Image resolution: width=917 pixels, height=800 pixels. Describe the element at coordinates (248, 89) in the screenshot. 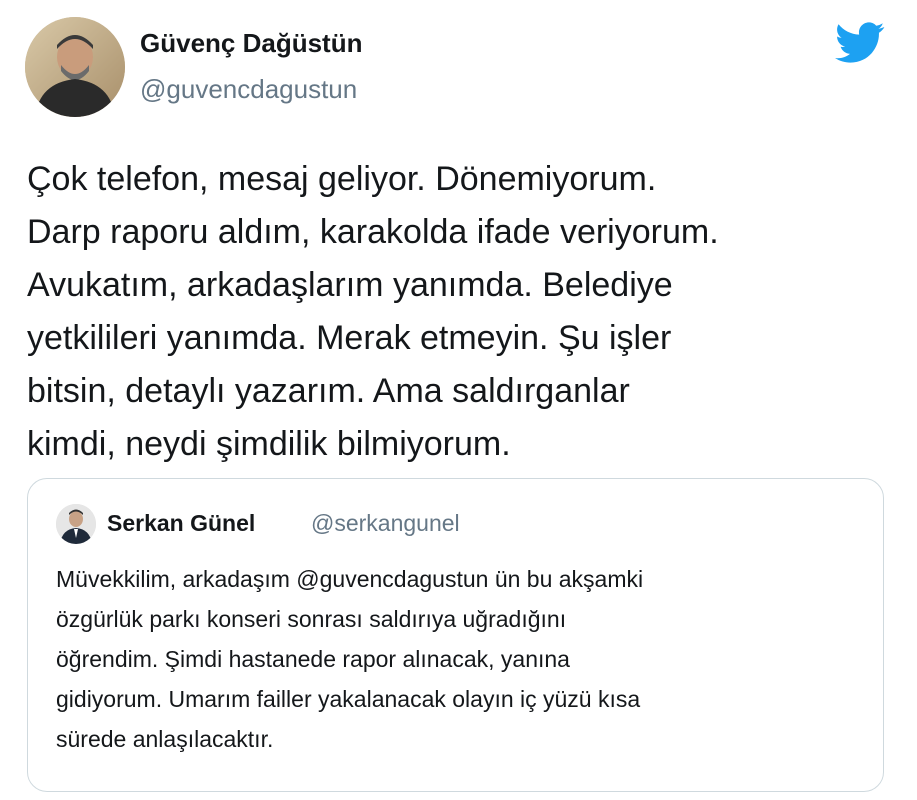

I see `author-handle: @guvencdagustun` at that location.